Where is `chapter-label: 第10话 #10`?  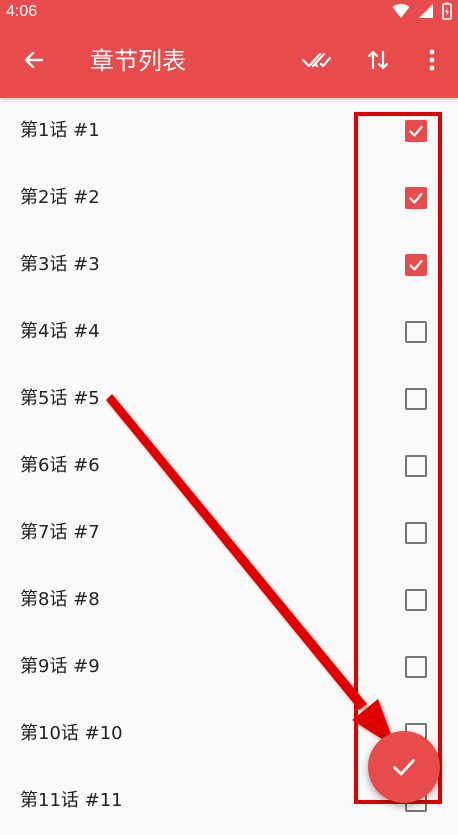 chapter-label: 第10话 #10 is located at coordinates (71, 733).